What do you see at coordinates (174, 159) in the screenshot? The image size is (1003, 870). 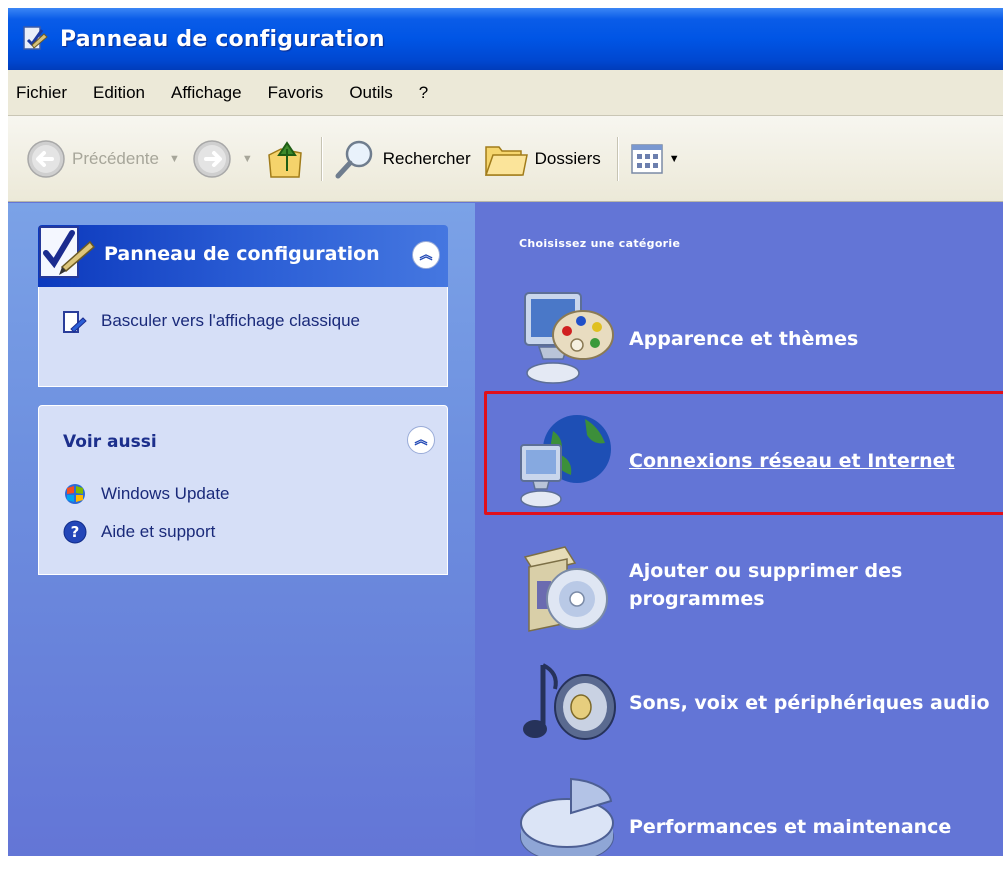 I see `back-dropdown-icon: ▼` at bounding box center [174, 159].